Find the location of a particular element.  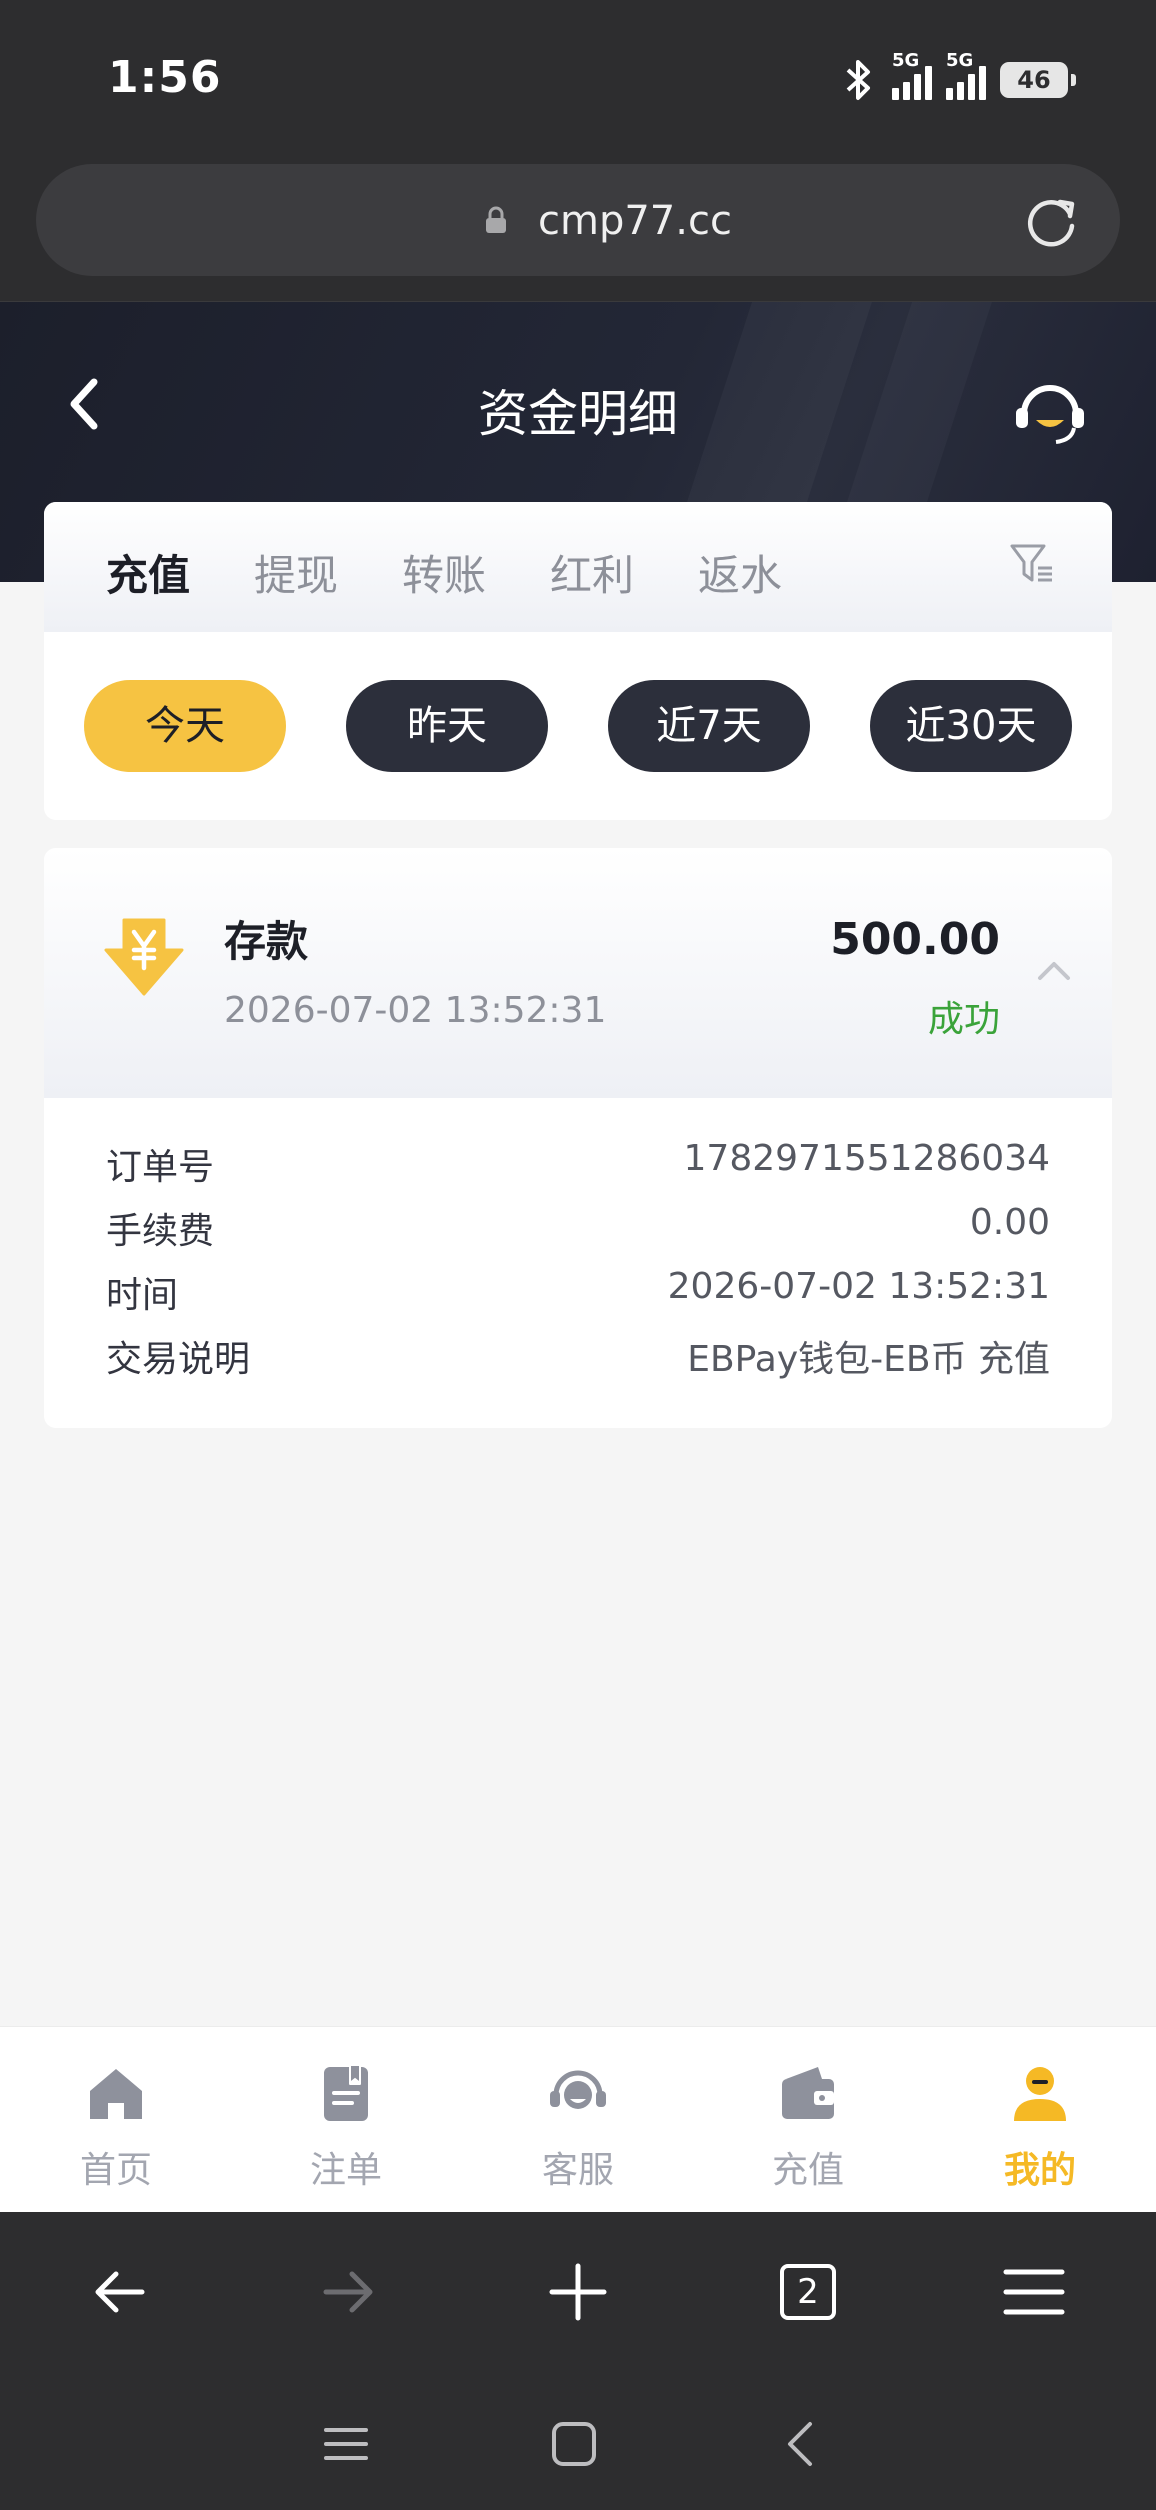

filter-icon is located at coordinates (1032, 564).